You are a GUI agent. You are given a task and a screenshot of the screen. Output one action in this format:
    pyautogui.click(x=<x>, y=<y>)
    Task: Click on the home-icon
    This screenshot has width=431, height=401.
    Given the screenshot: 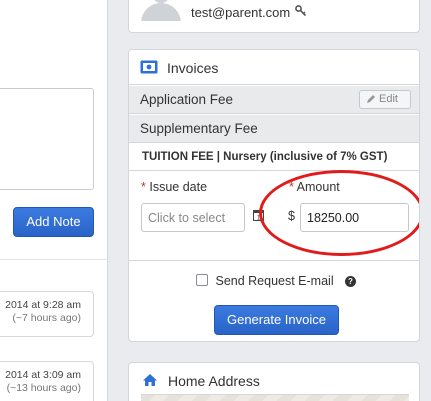 What is the action you would take?
    pyautogui.click(x=150, y=381)
    